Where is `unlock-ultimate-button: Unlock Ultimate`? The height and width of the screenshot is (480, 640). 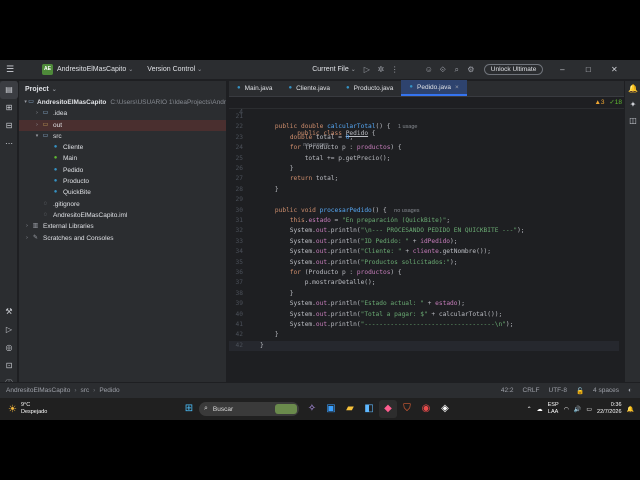 unlock-ultimate-button: Unlock Ultimate is located at coordinates (513, 69).